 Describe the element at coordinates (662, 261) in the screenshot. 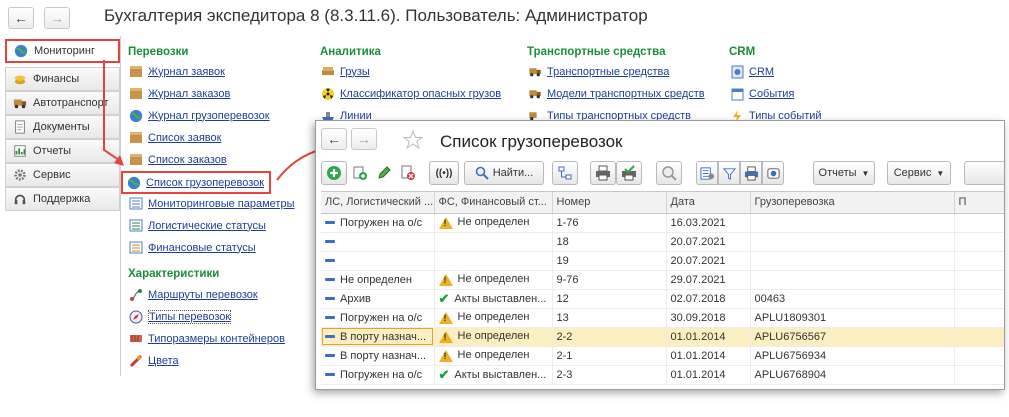

I see `table-row: 19 20.07.2021` at that location.